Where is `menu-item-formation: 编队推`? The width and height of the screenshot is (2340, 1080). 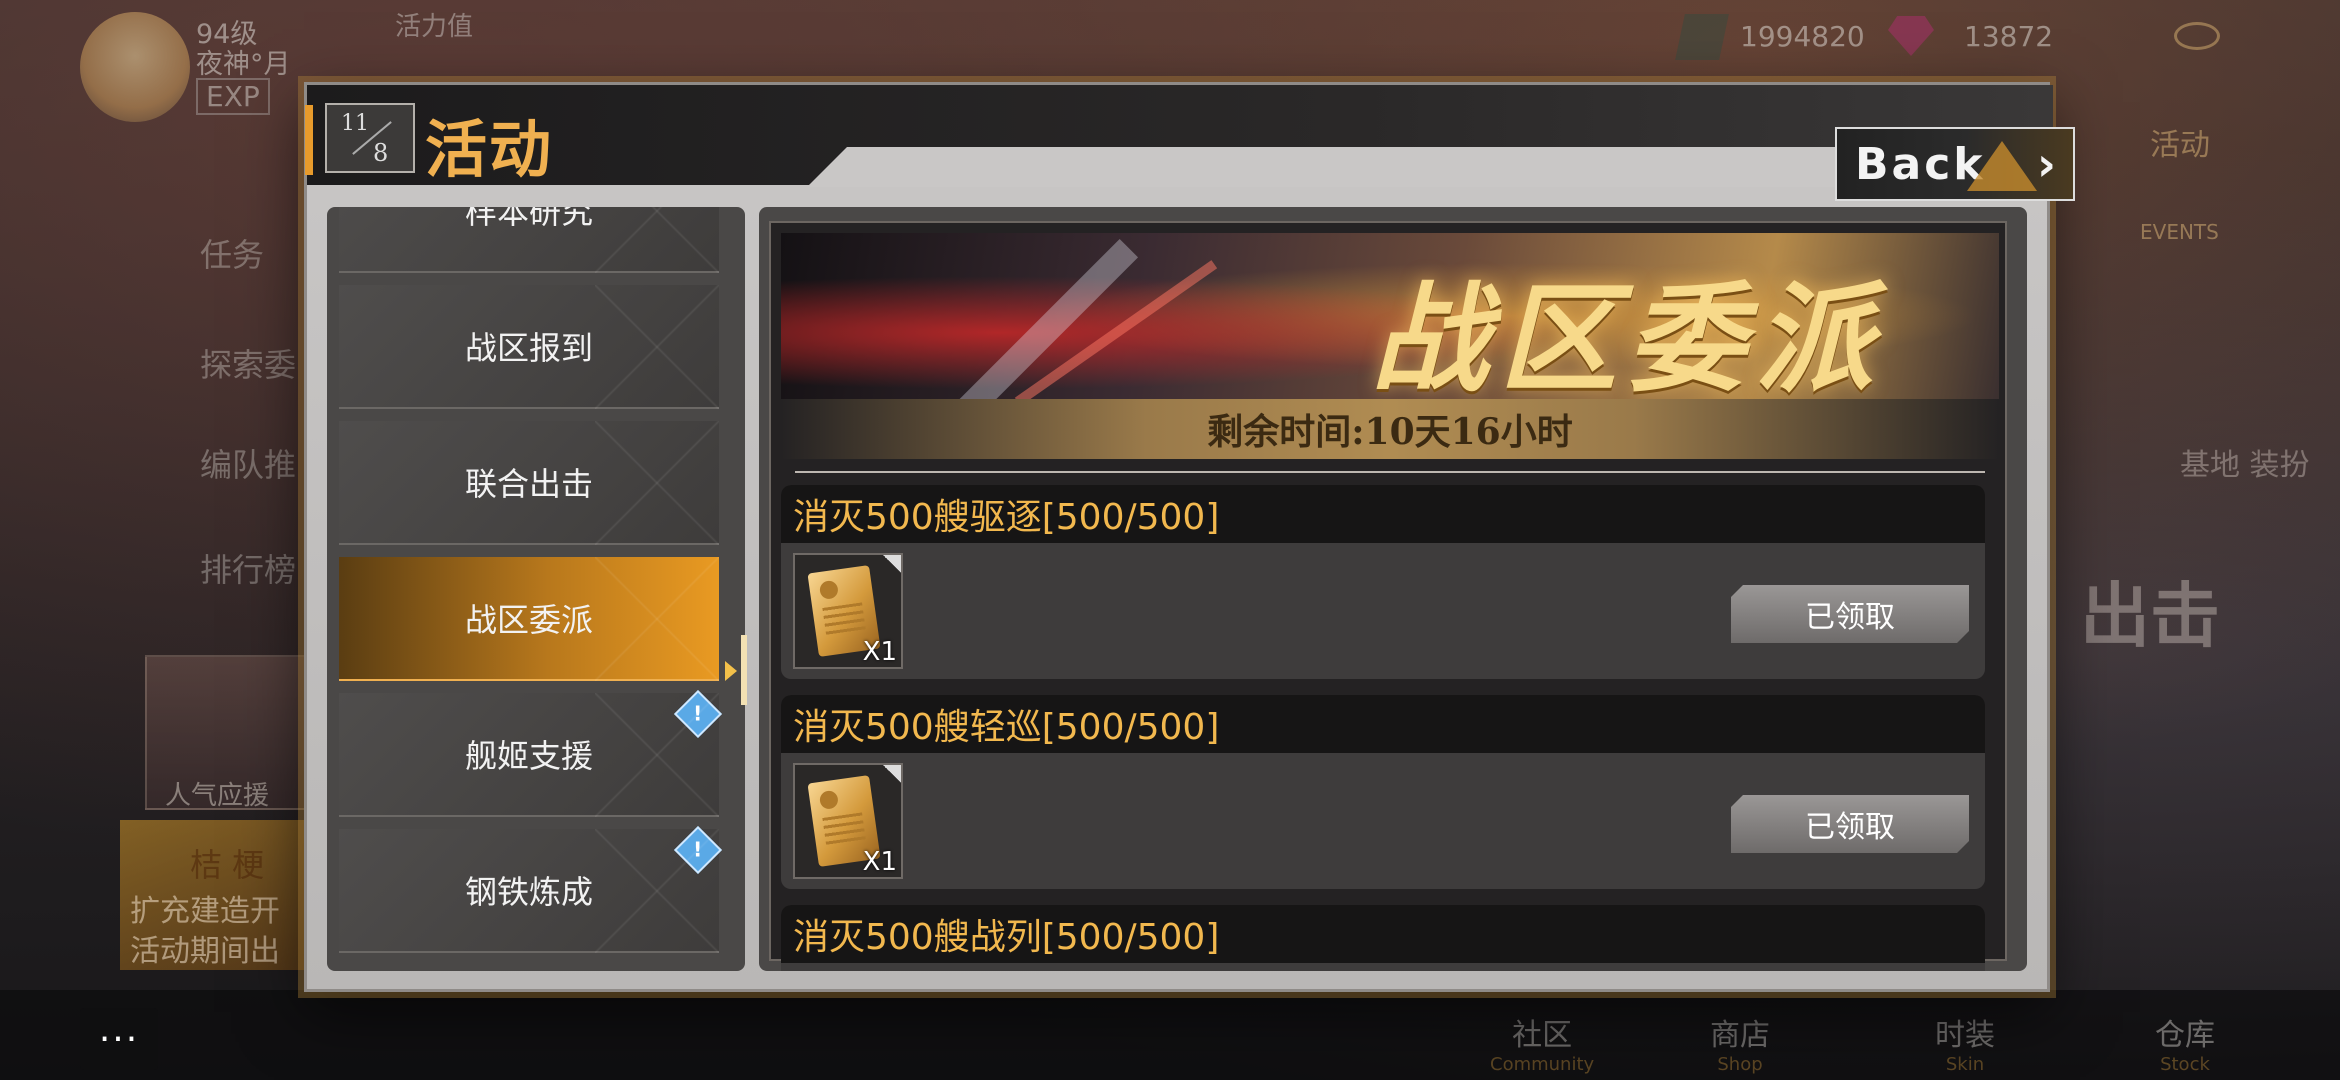 menu-item-formation: 编队推 is located at coordinates (248, 463).